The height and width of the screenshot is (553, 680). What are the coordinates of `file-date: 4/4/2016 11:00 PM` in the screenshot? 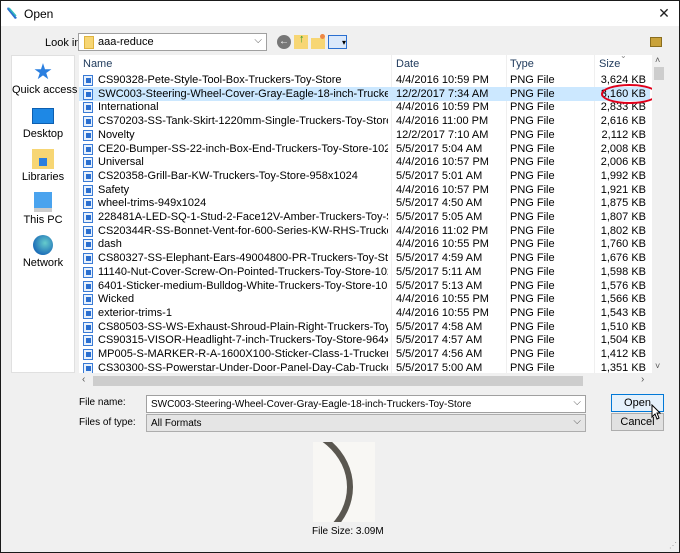 It's located at (442, 121).